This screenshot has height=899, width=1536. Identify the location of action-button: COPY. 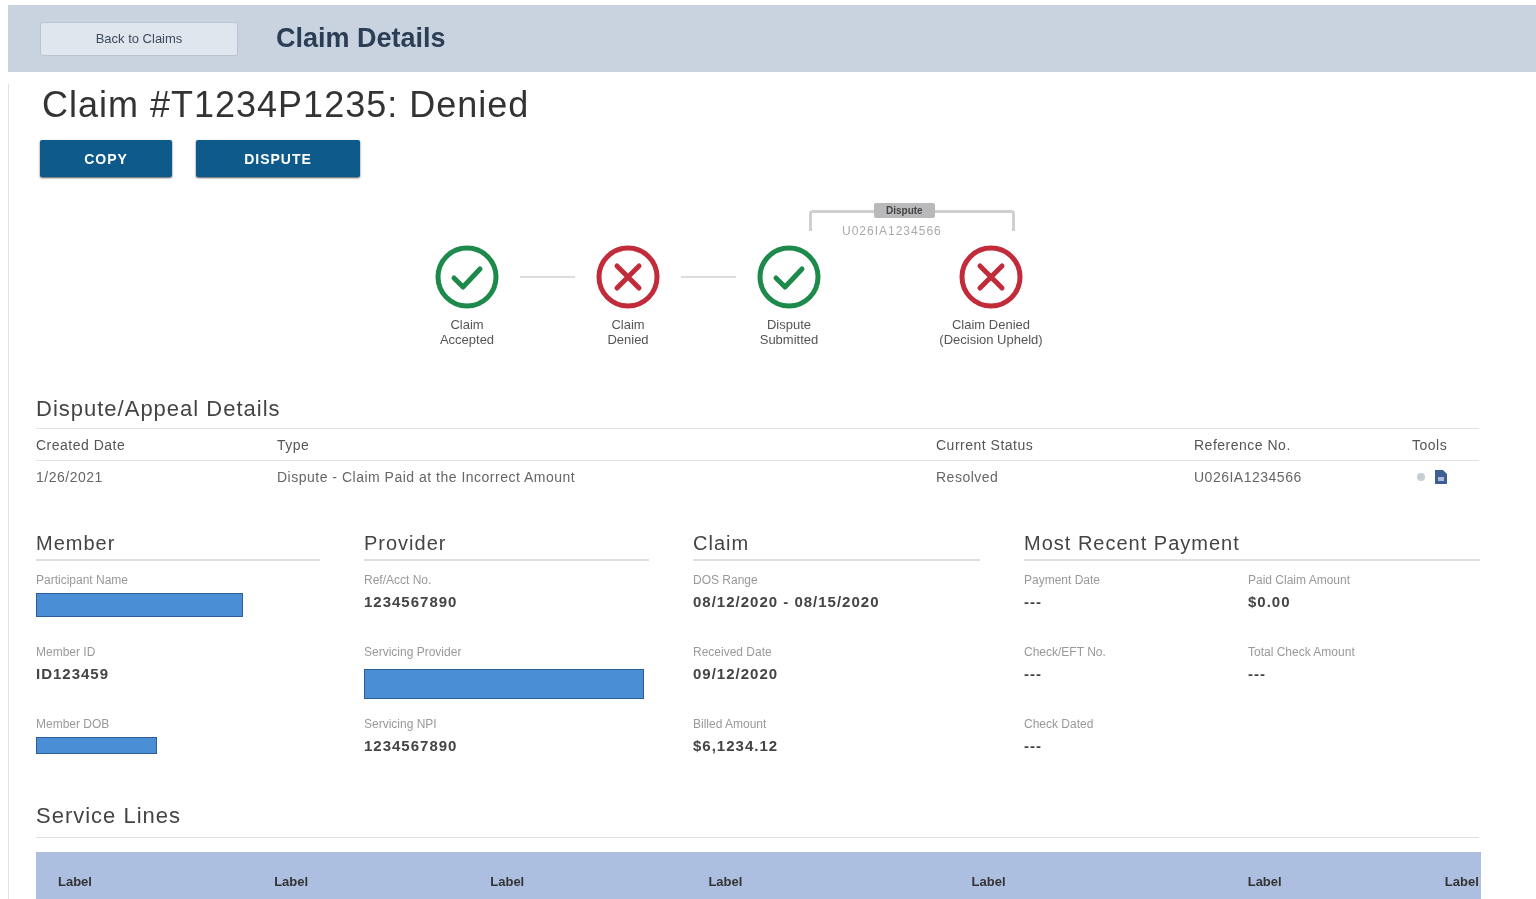
(106, 158).